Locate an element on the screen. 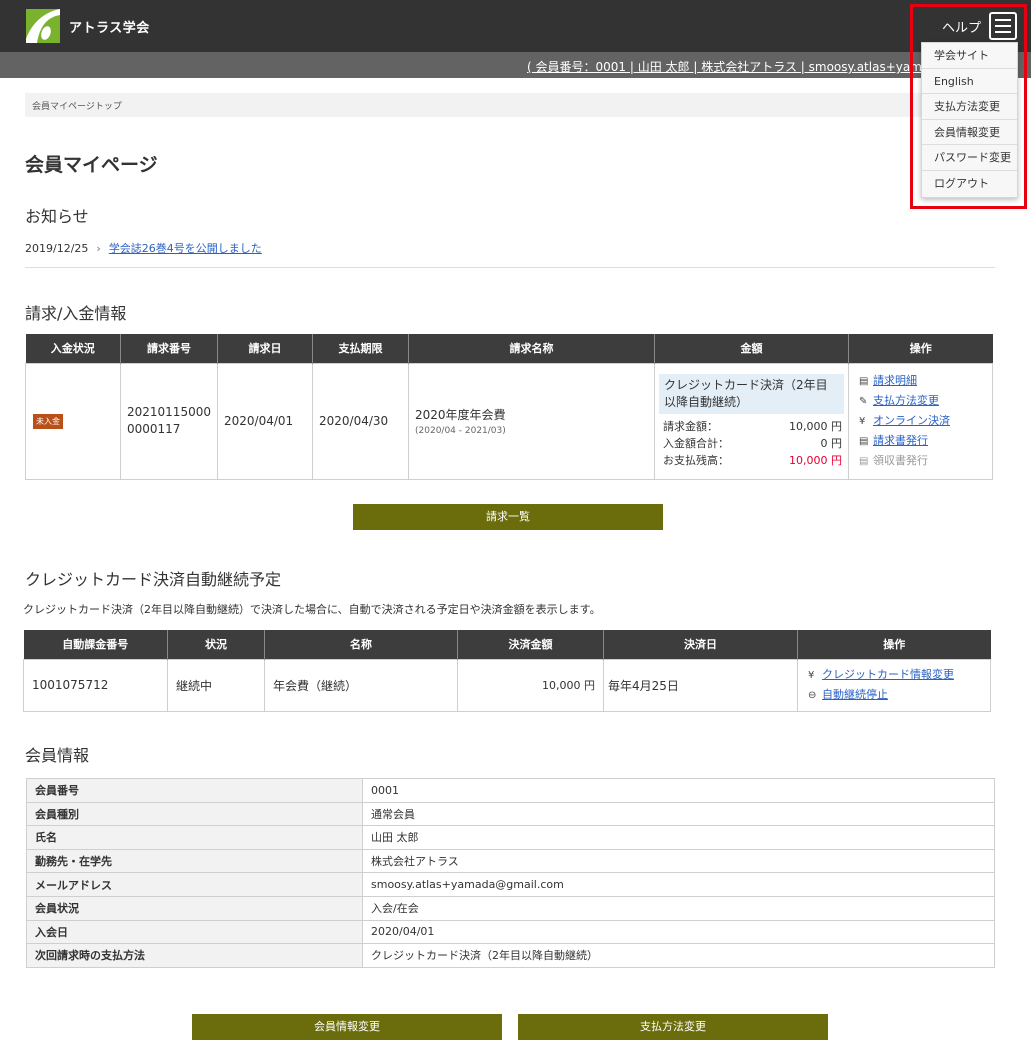  member-key: 会員状況 is located at coordinates (194, 908).